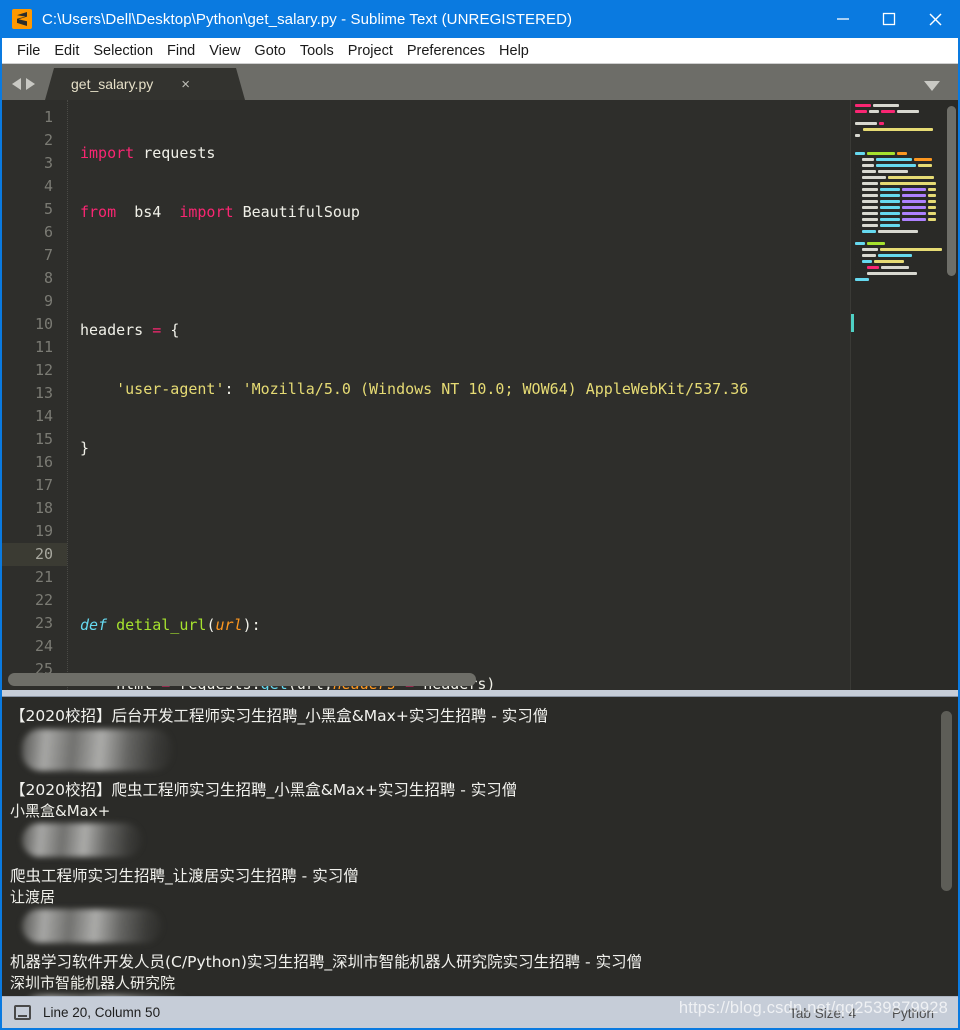  What do you see at coordinates (48, 140) in the screenshot?
I see `line-number: 2` at bounding box center [48, 140].